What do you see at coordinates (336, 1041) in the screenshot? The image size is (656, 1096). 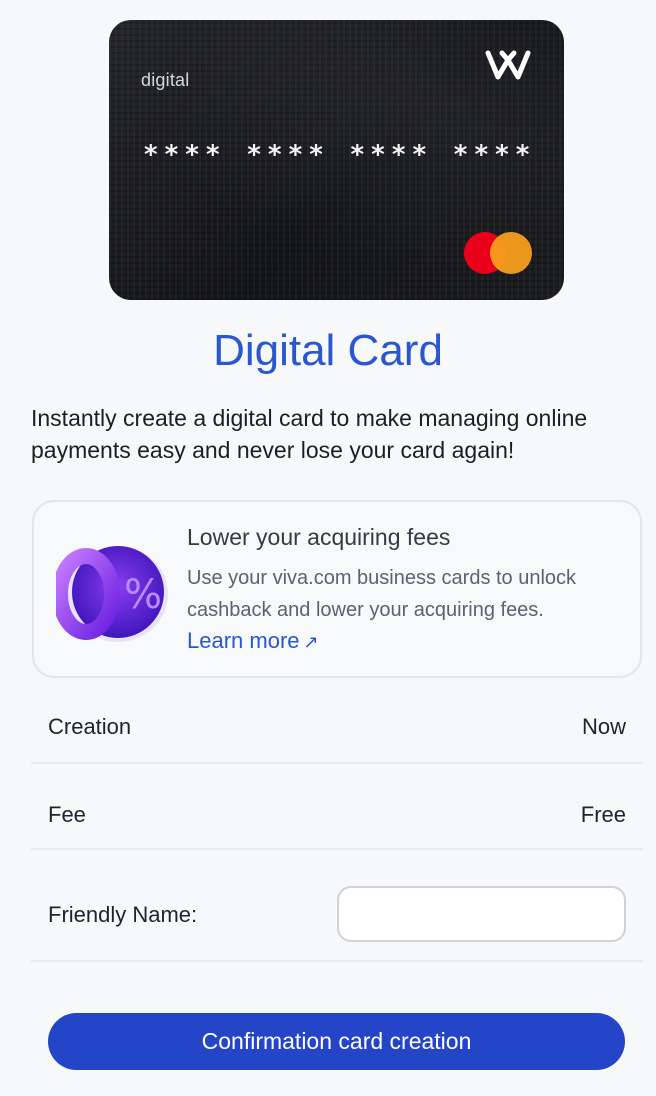 I see `confirm-card-creation-button: Confirmation card creation` at bounding box center [336, 1041].